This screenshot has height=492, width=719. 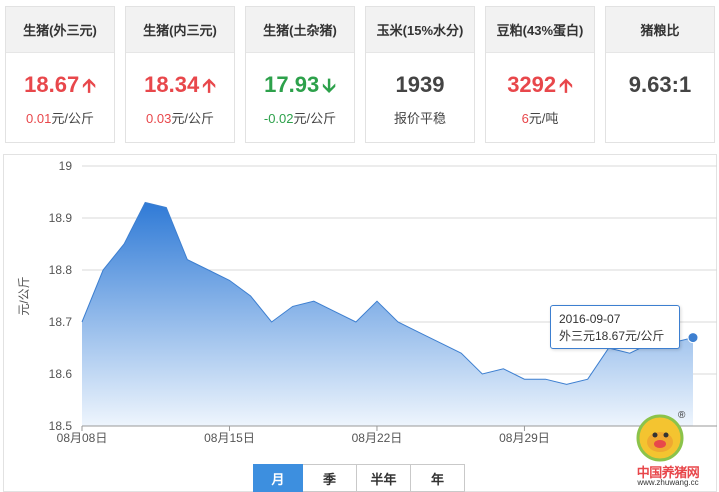 What do you see at coordinates (660, 30) in the screenshot?
I see `card-title: 猪粮比` at bounding box center [660, 30].